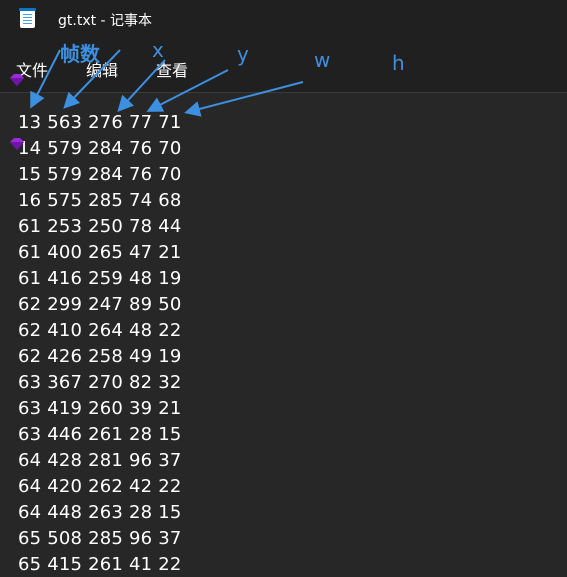 The image size is (567, 577). I want to click on notepad-icon, so click(27, 18).